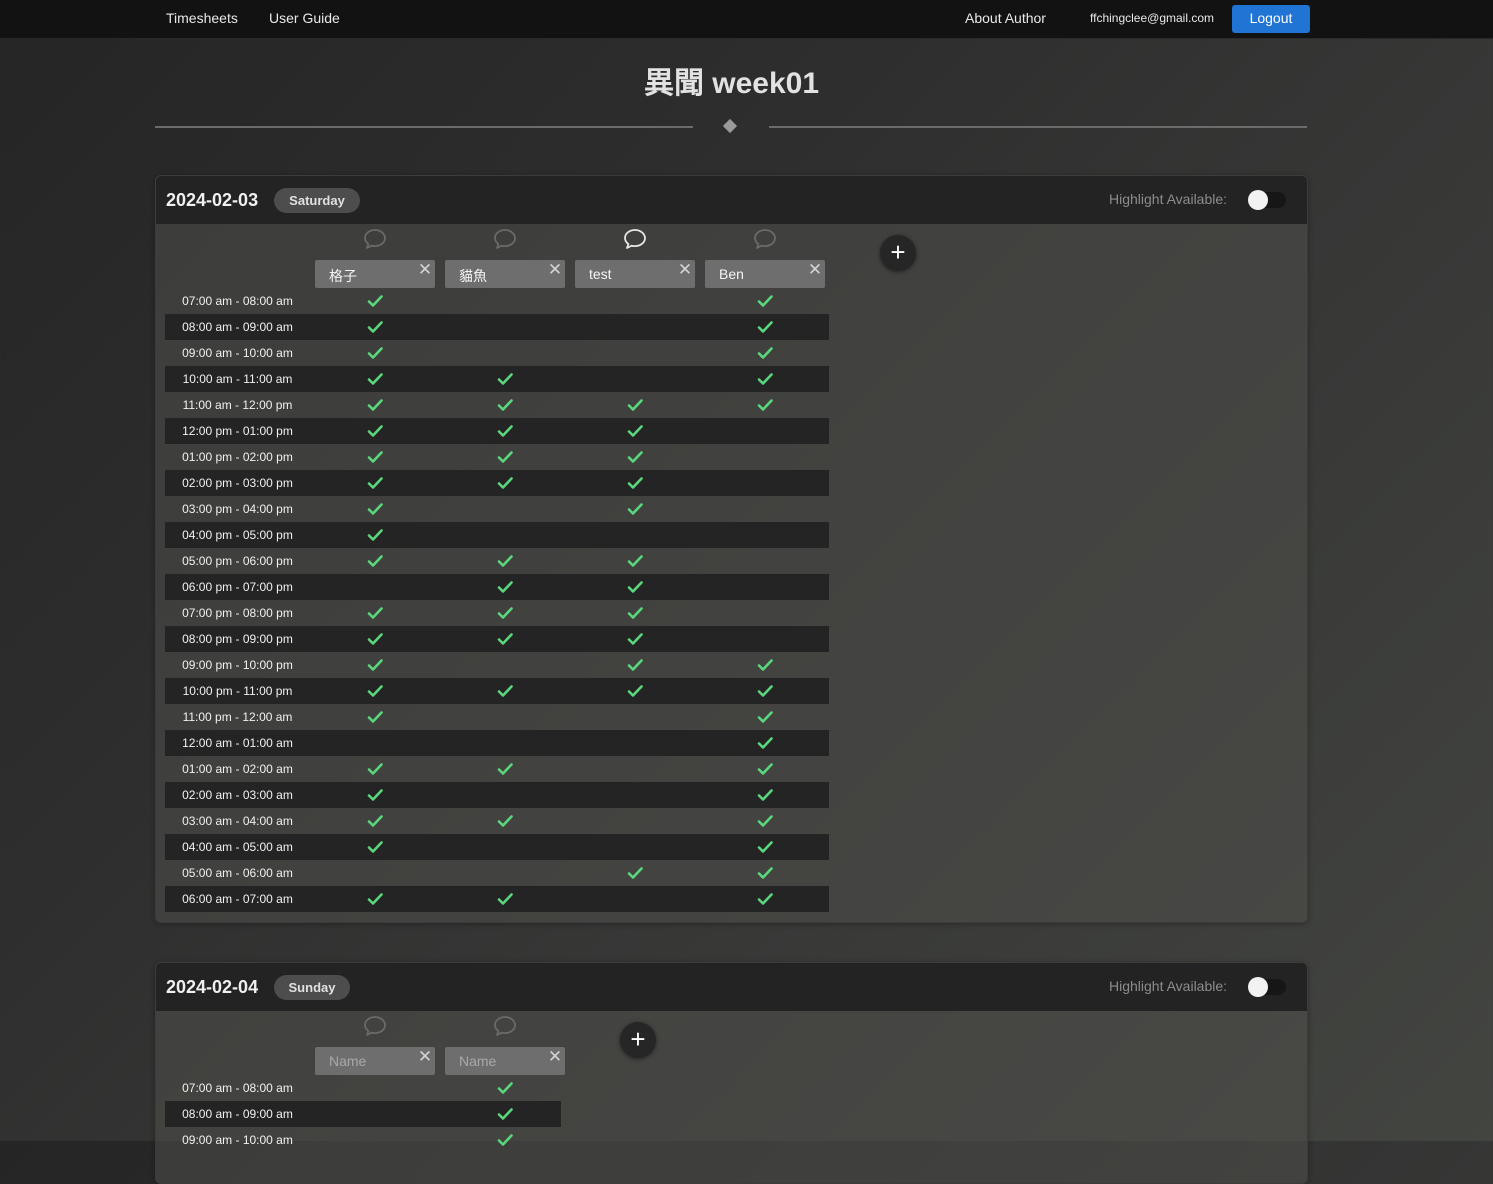  I want to click on time-slot-row: 03:00 pm - 04:00 pm, so click(497, 509).